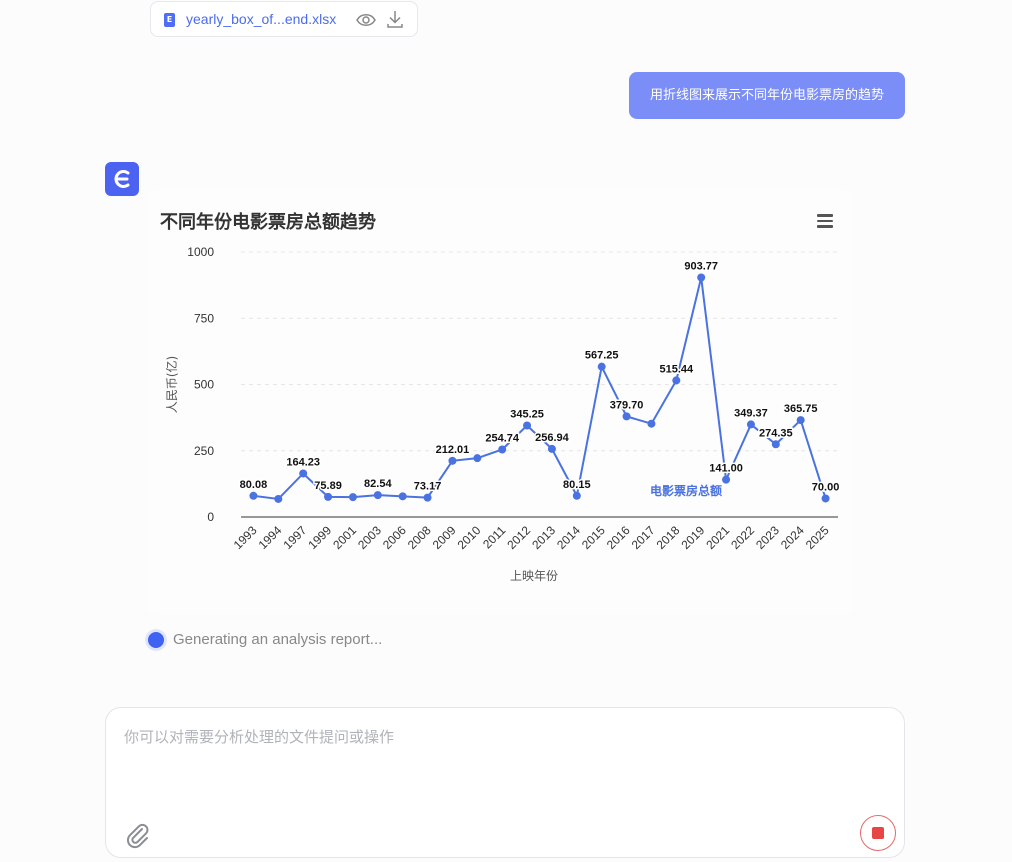  I want to click on x-tick-label: 2008, so click(419, 537).